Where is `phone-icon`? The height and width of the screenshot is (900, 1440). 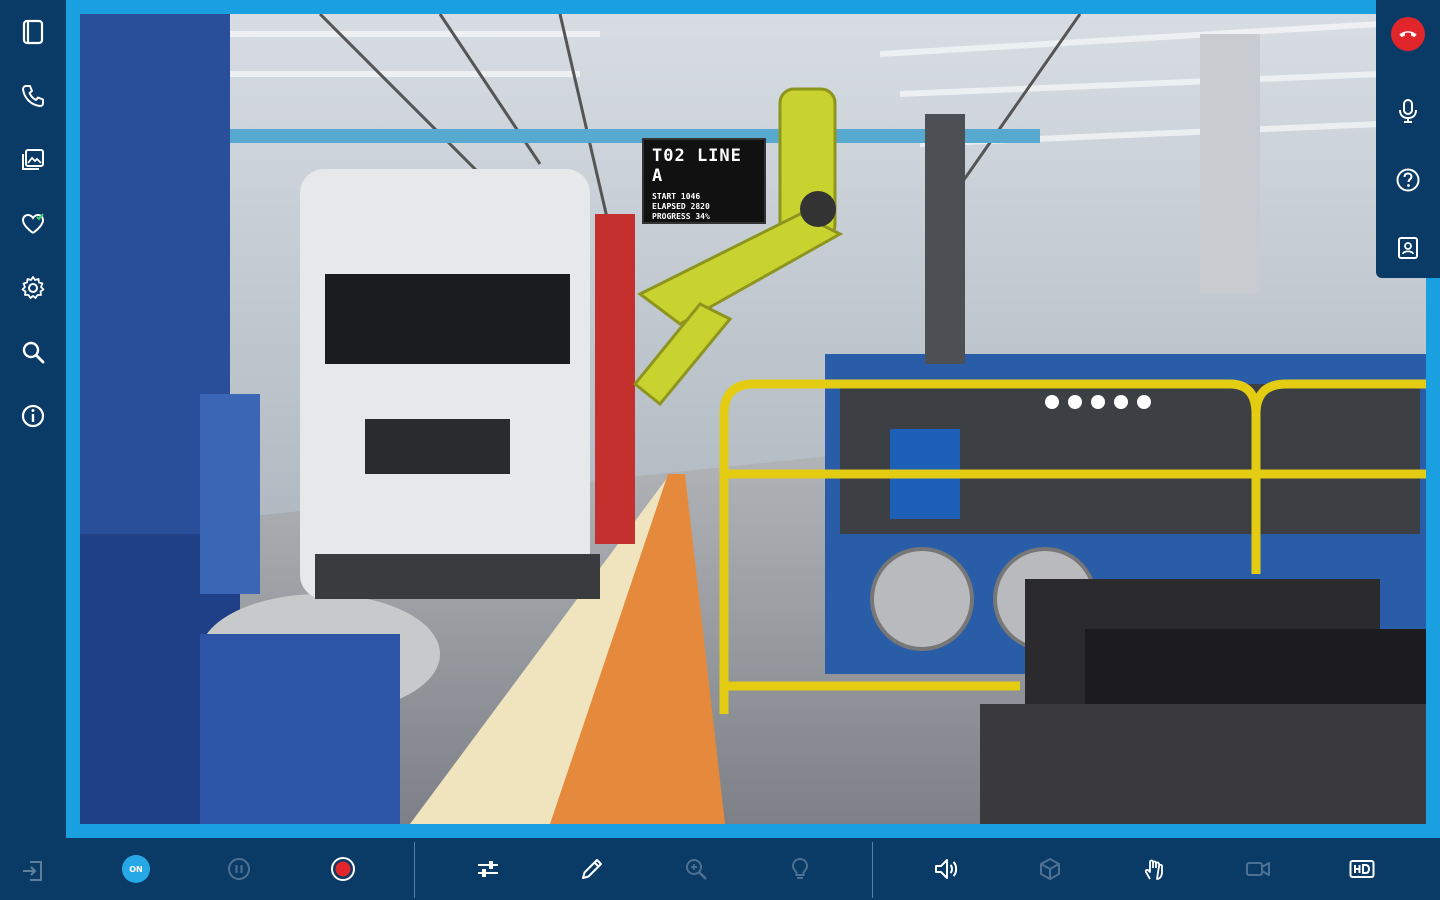 phone-icon is located at coordinates (33, 96).